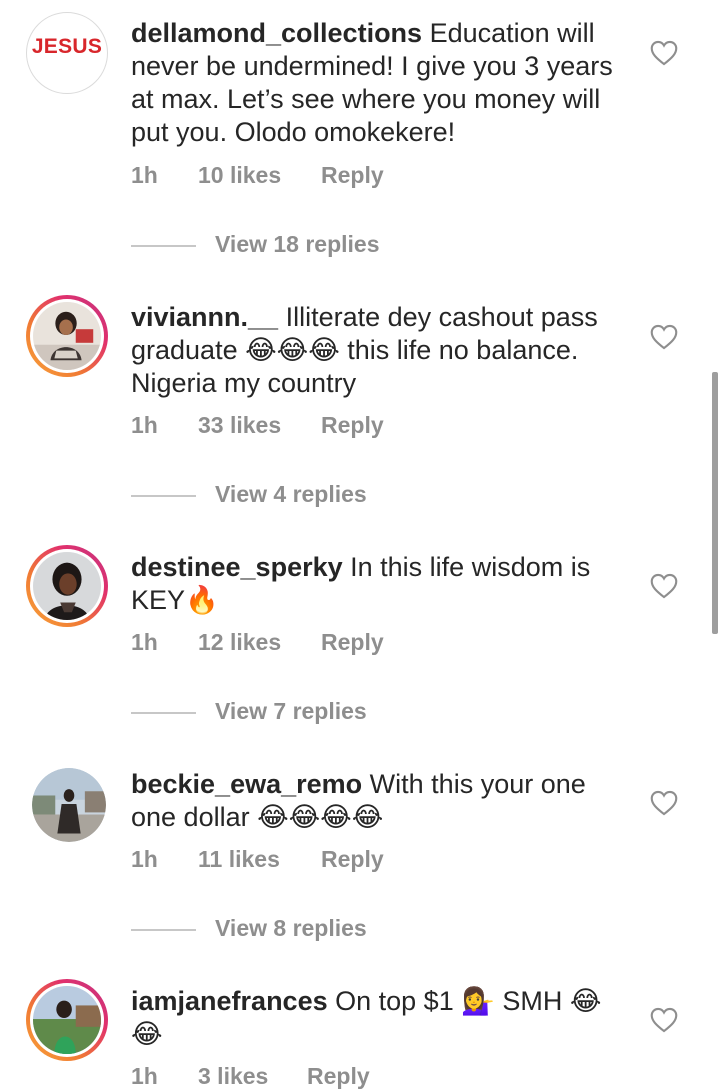 This screenshot has width=720, height=1092. What do you see at coordinates (237, 567) in the screenshot?
I see `comment-username: destinee_sperky` at bounding box center [237, 567].